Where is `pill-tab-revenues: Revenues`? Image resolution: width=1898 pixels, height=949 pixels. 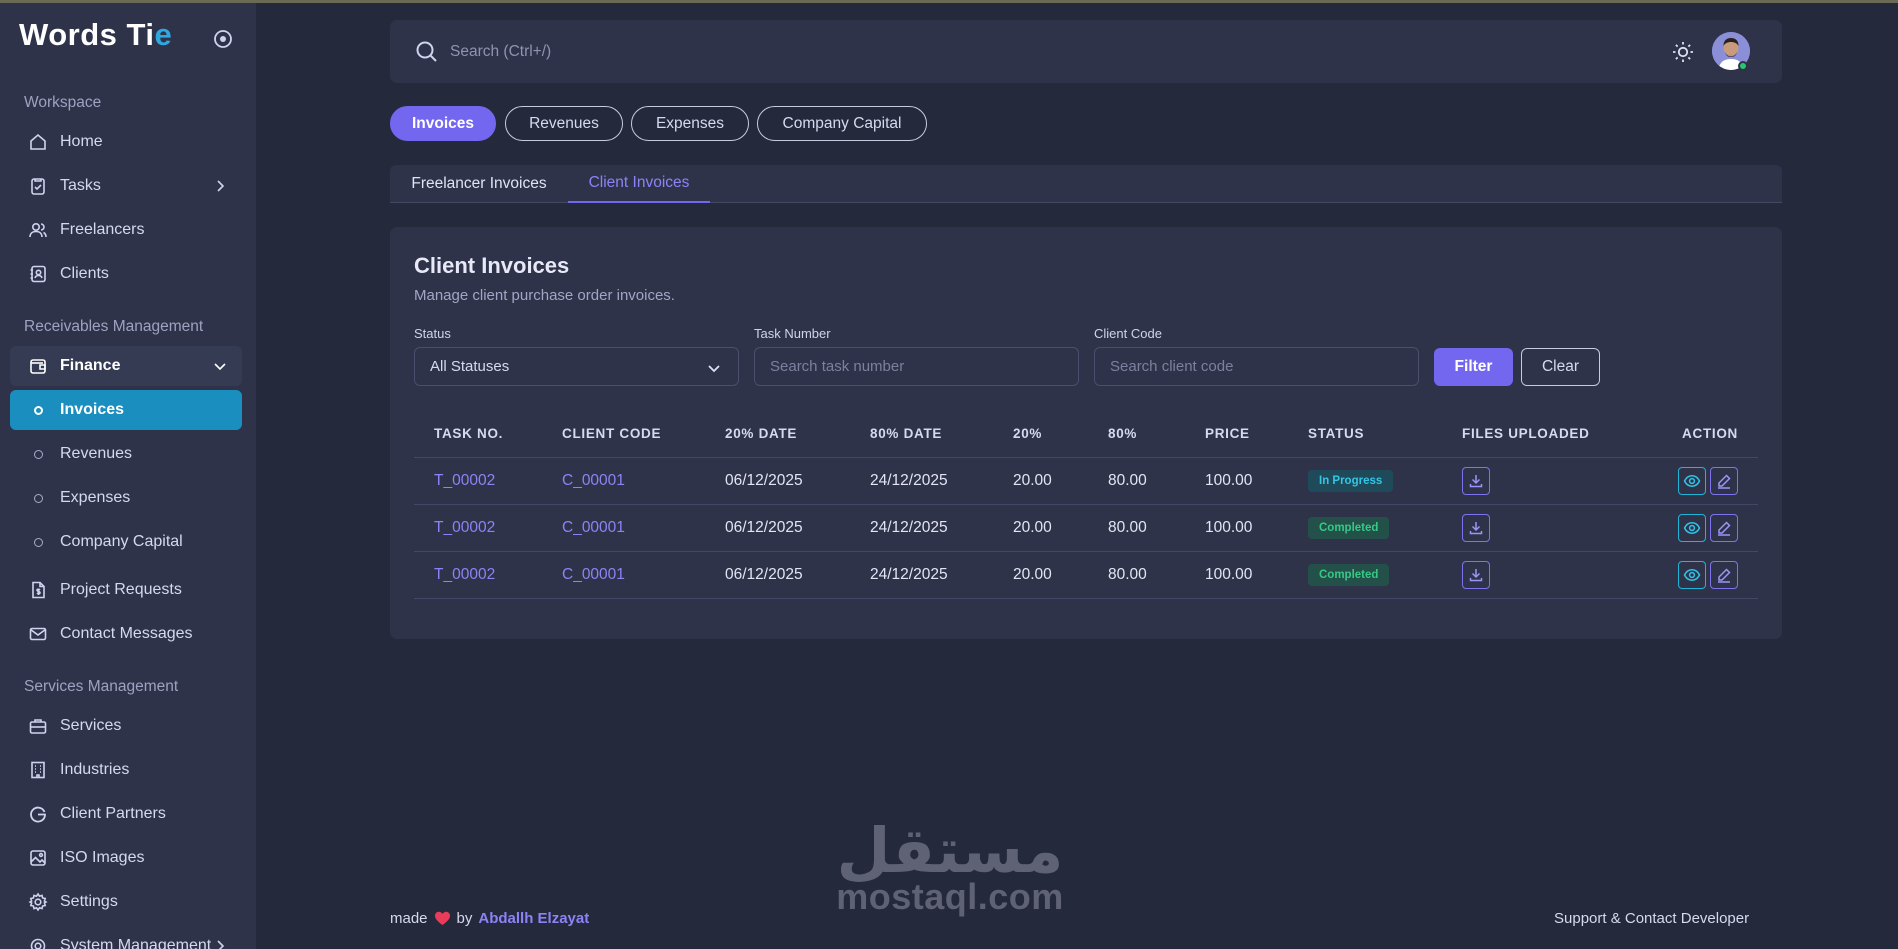 pill-tab-revenues: Revenues is located at coordinates (564, 123).